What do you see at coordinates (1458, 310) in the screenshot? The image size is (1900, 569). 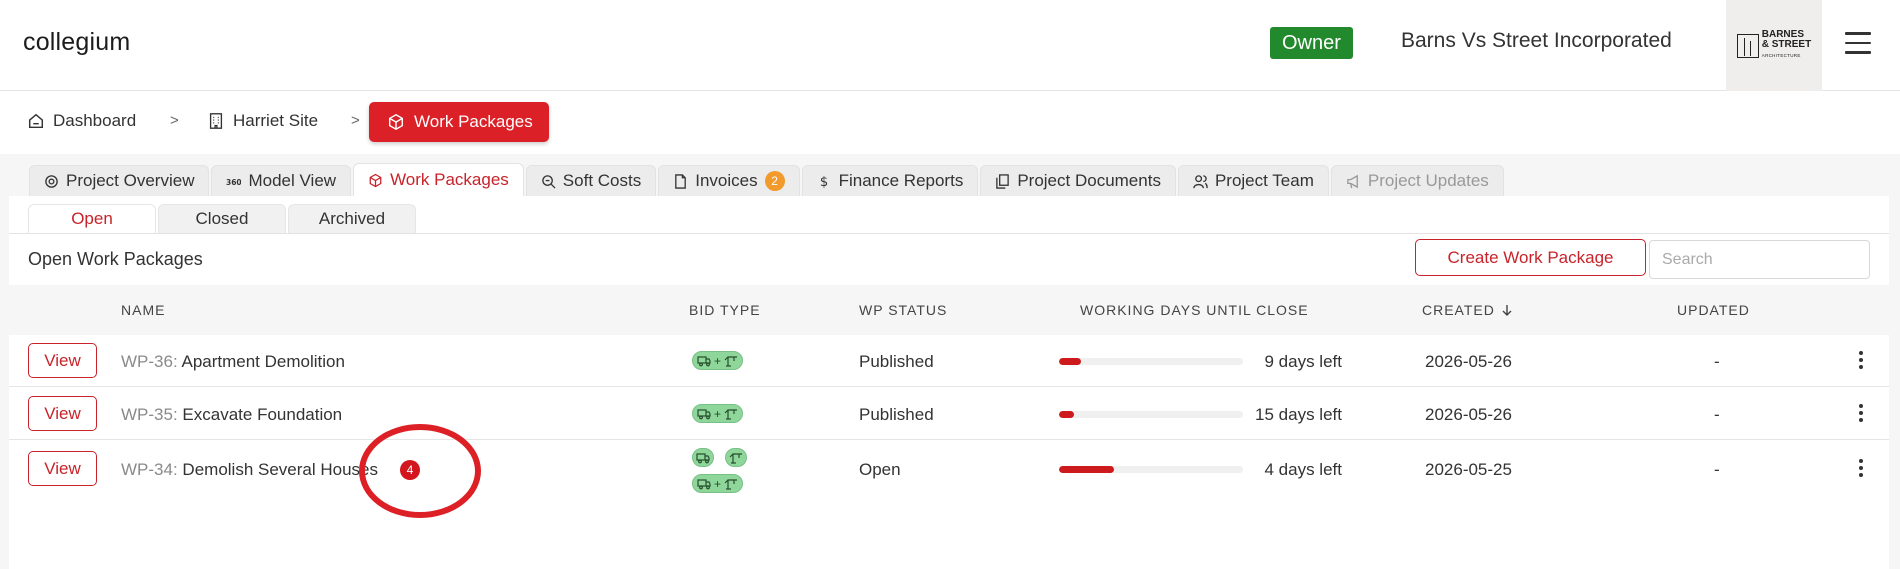 I see `column-header-created-label: CREATED` at bounding box center [1458, 310].